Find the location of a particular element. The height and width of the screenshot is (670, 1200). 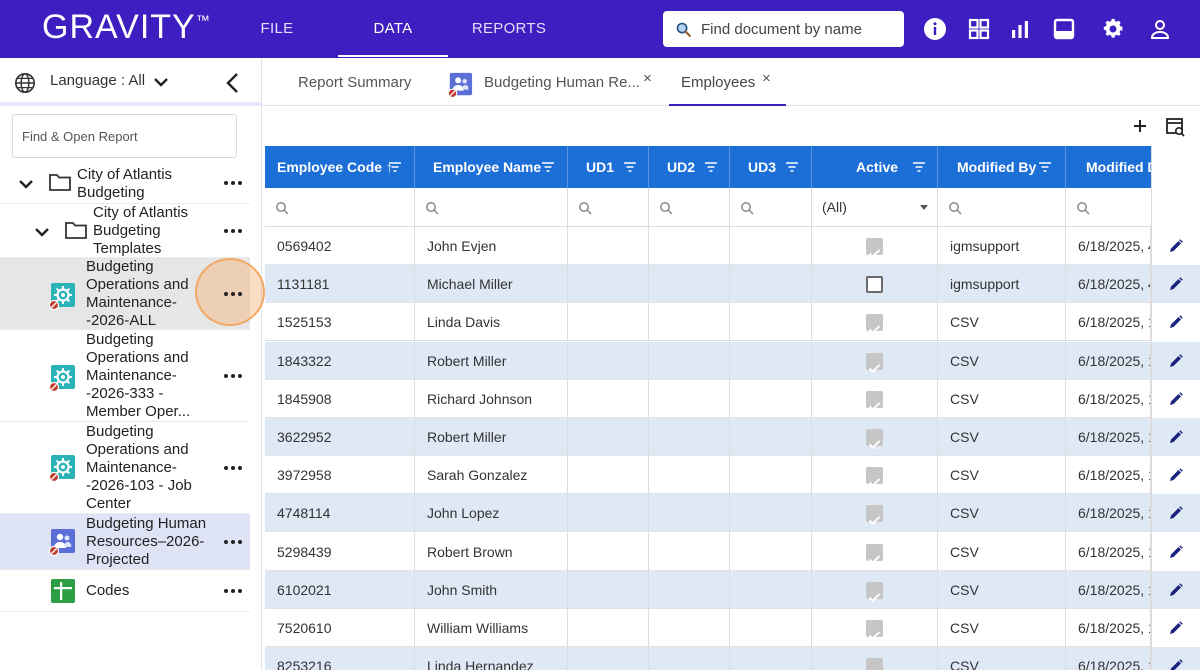

cell-employee-code: 8253216 is located at coordinates (340, 658).